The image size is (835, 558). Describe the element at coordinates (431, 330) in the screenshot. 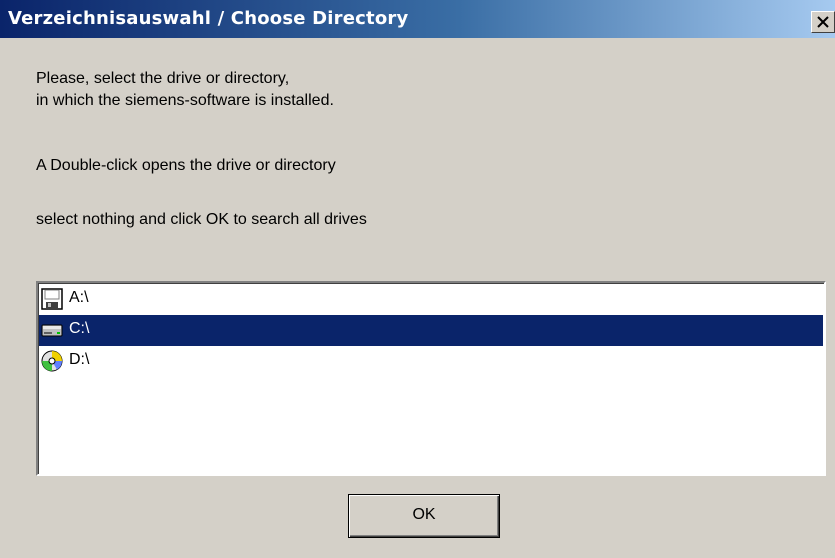

I see `list-item-drive-c: C:\` at that location.